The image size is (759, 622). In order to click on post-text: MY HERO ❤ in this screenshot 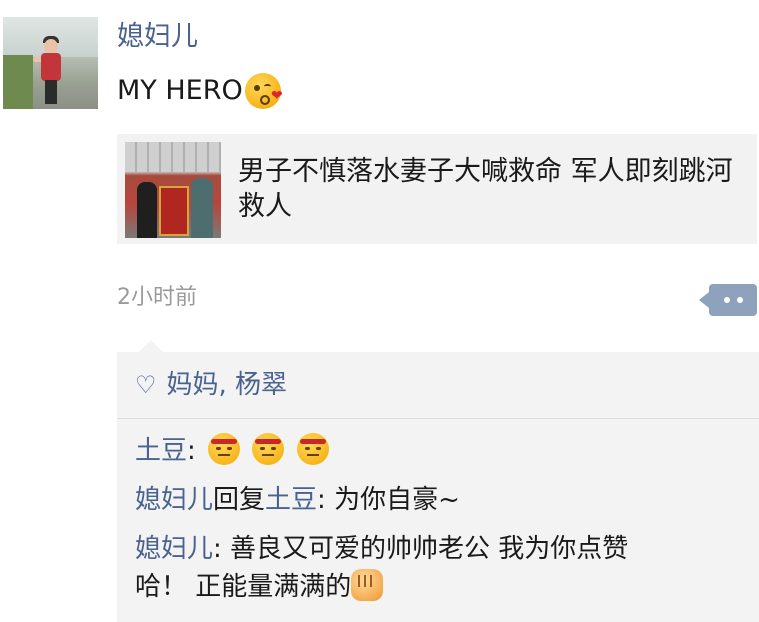, I will do `click(200, 91)`.